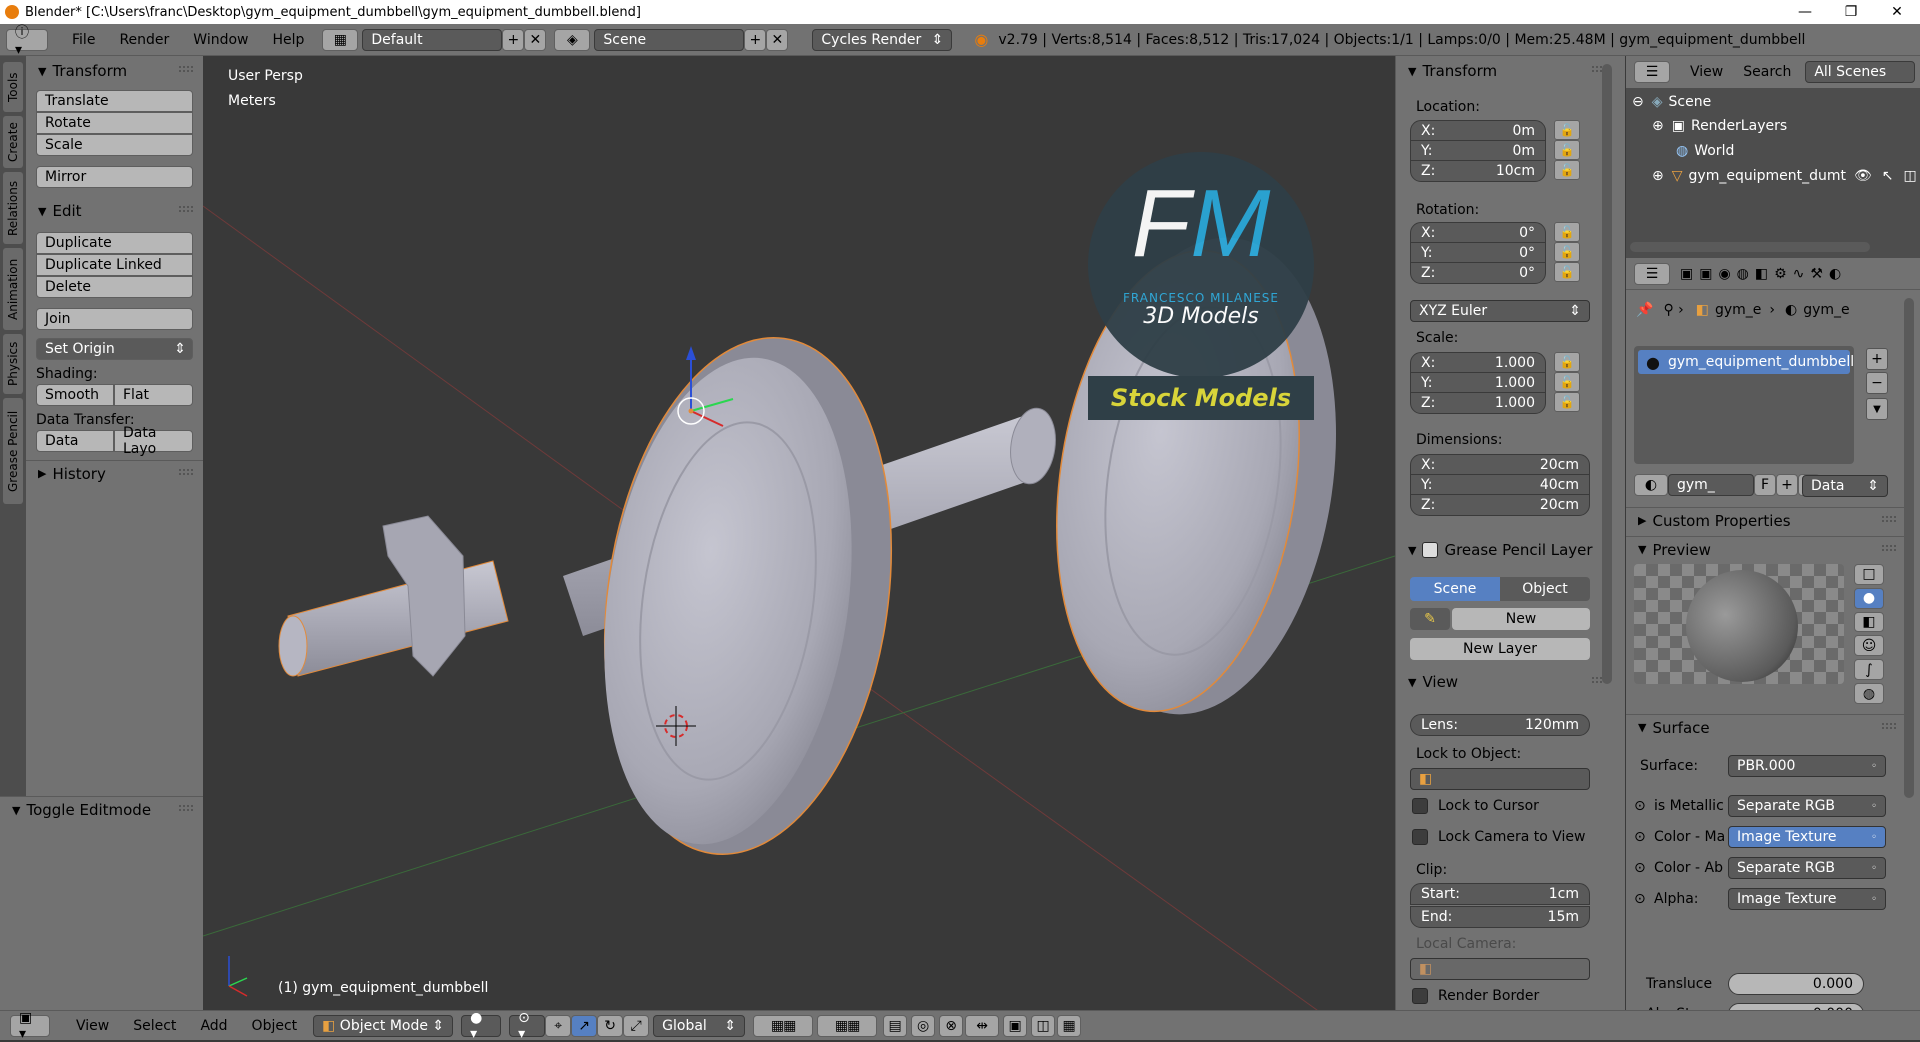 This screenshot has height=1042, width=1920. What do you see at coordinates (1430, 550) in the screenshot?
I see `grease-pencil-checkbox` at bounding box center [1430, 550].